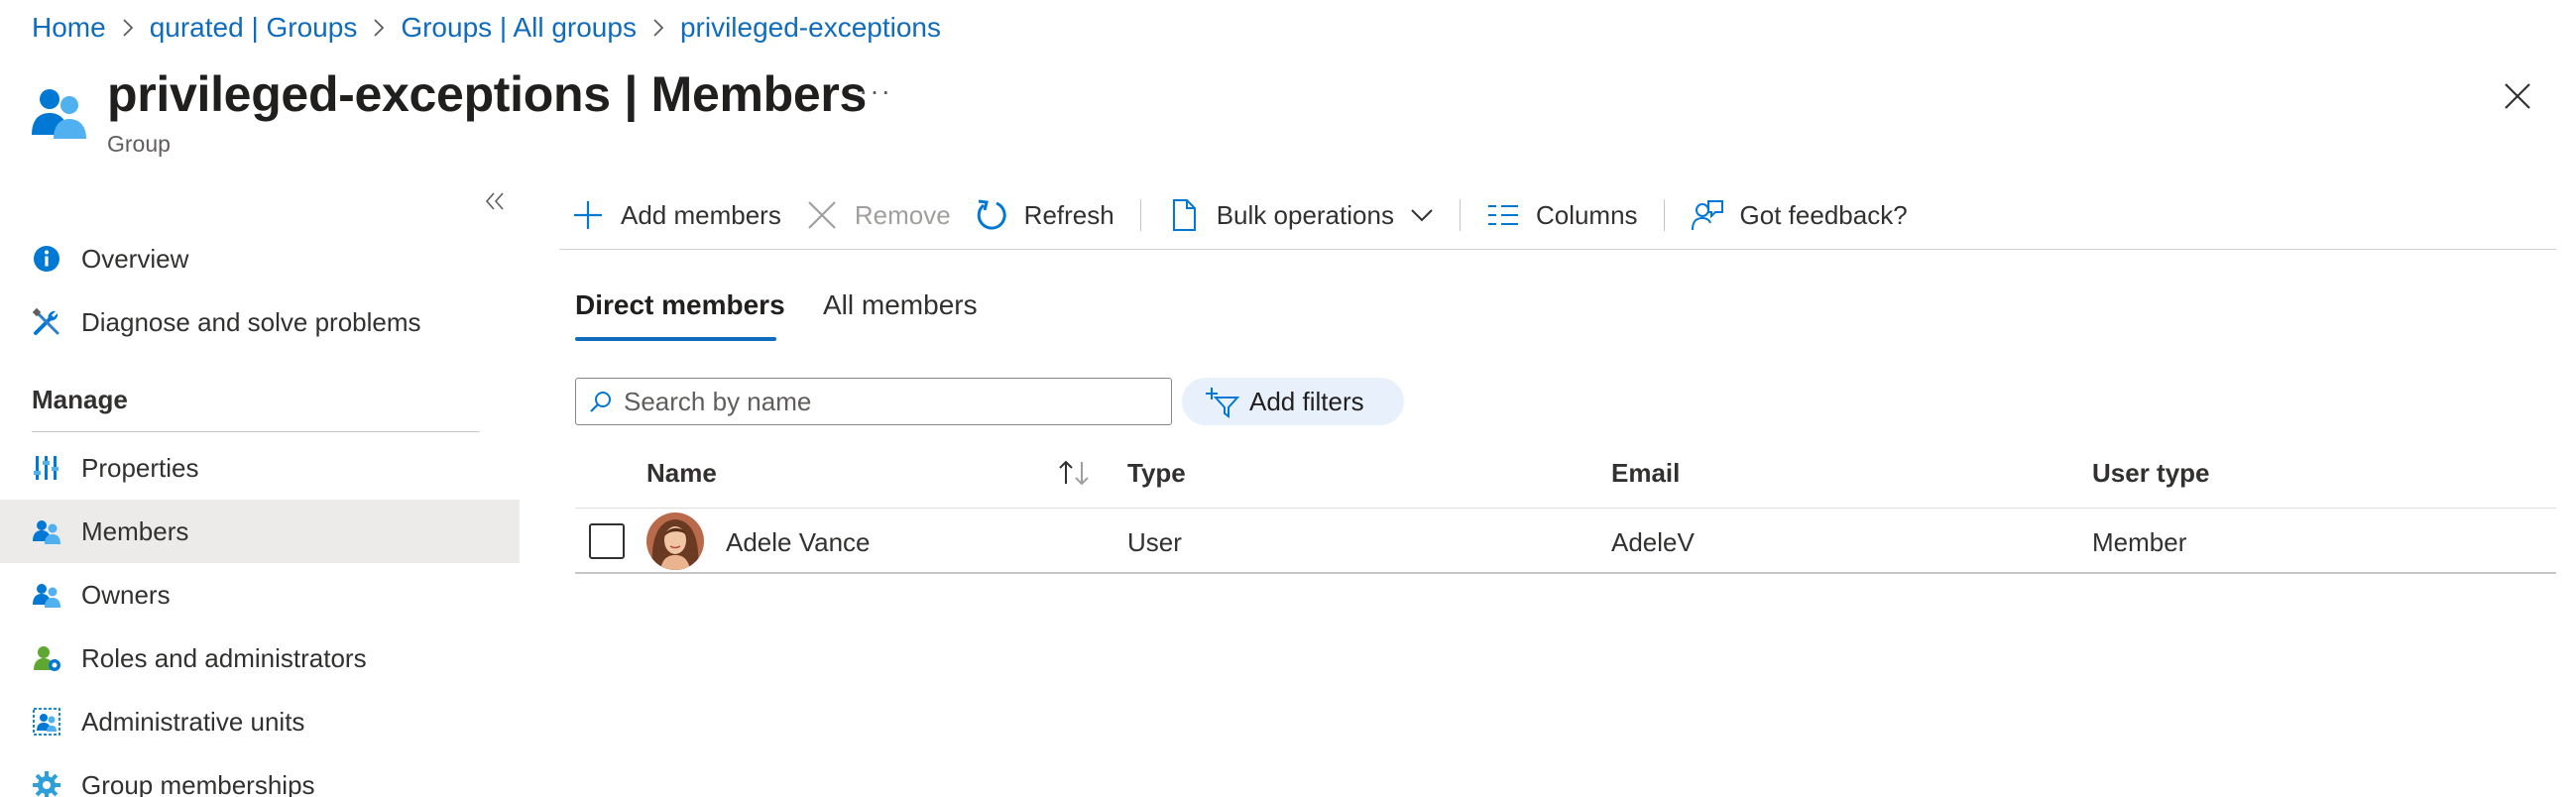 This screenshot has width=2576, height=797. Describe the element at coordinates (607, 541) in the screenshot. I see `row-checkbox` at that location.